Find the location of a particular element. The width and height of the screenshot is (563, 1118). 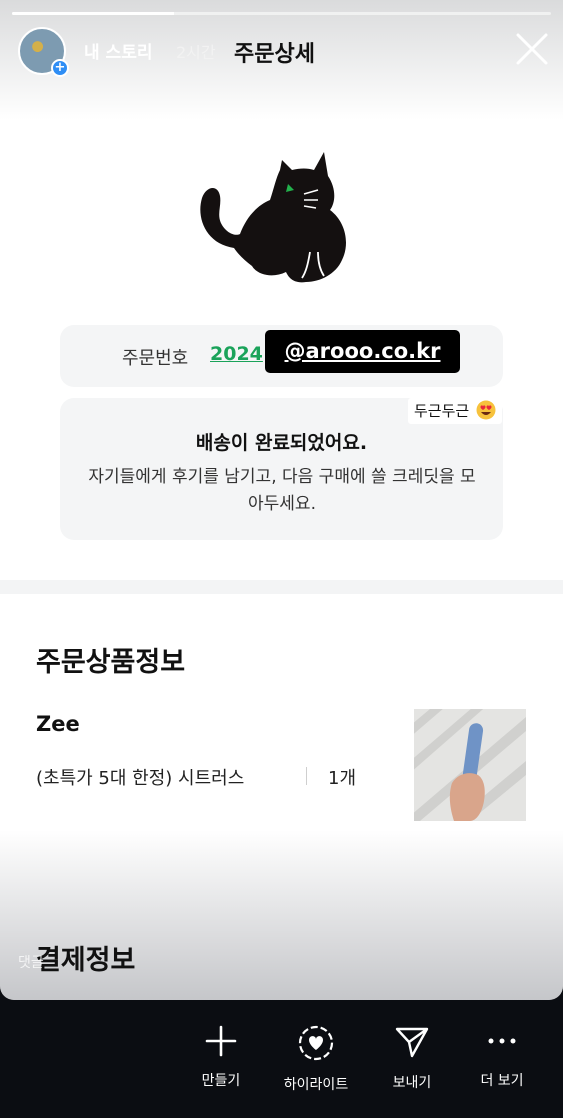

story-progress-fill is located at coordinates (93, 13).